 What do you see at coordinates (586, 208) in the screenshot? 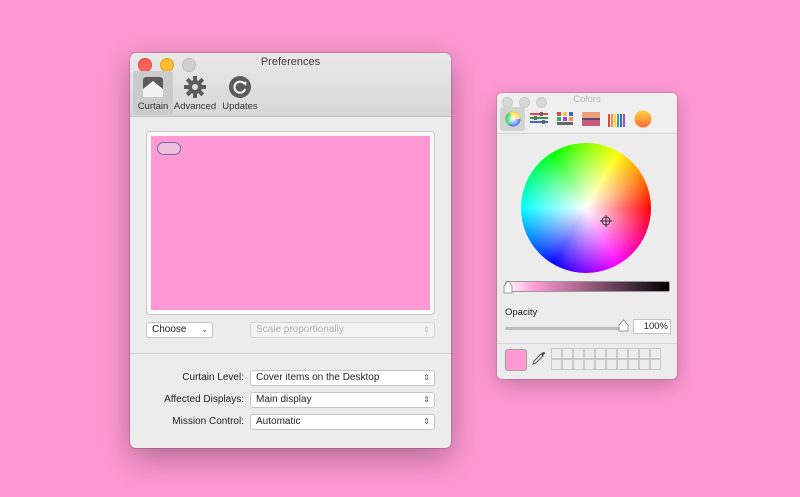
I see `color-wheel` at bounding box center [586, 208].